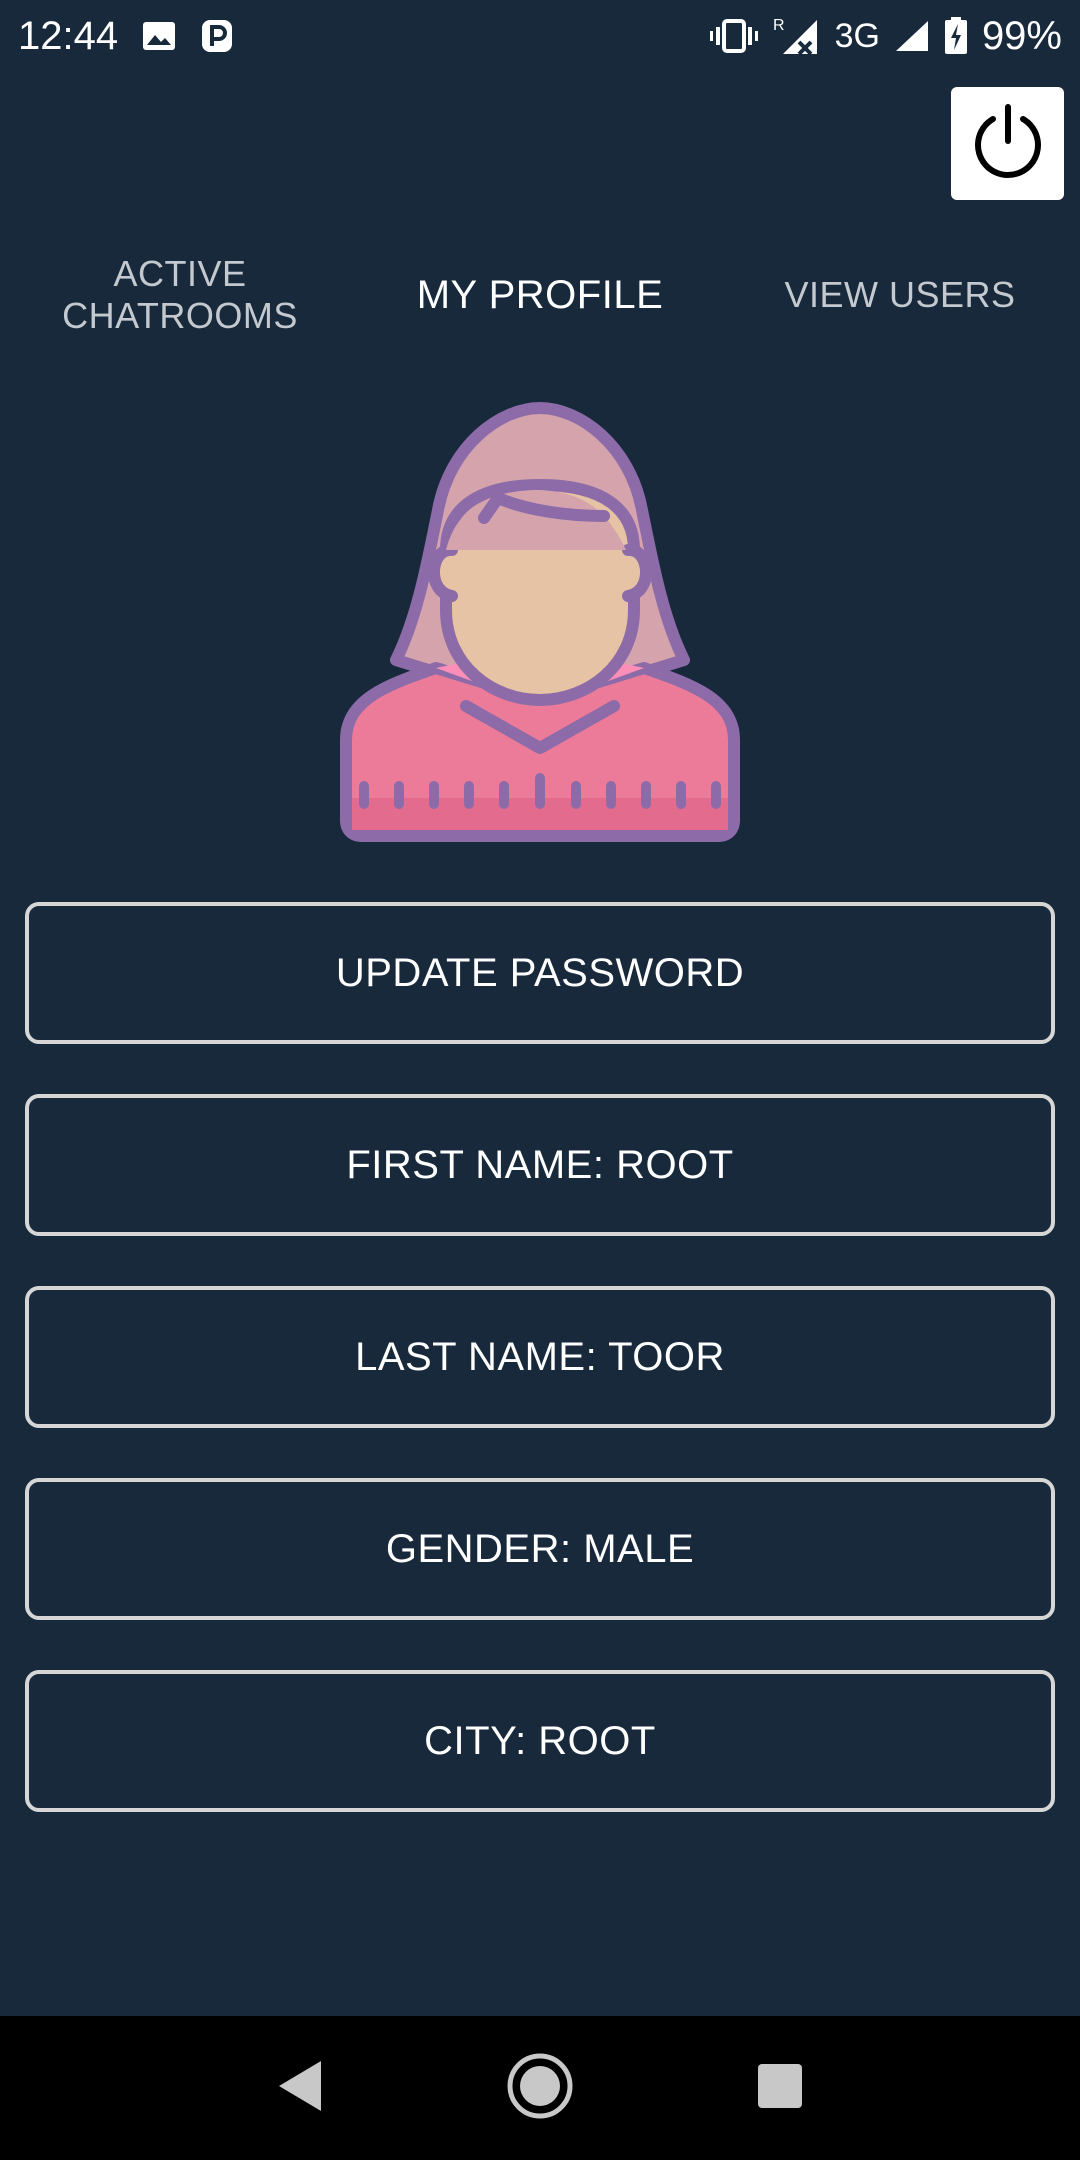 The height and width of the screenshot is (2160, 1080). I want to click on update-password-button: UPDATE PASSWORD, so click(540, 973).